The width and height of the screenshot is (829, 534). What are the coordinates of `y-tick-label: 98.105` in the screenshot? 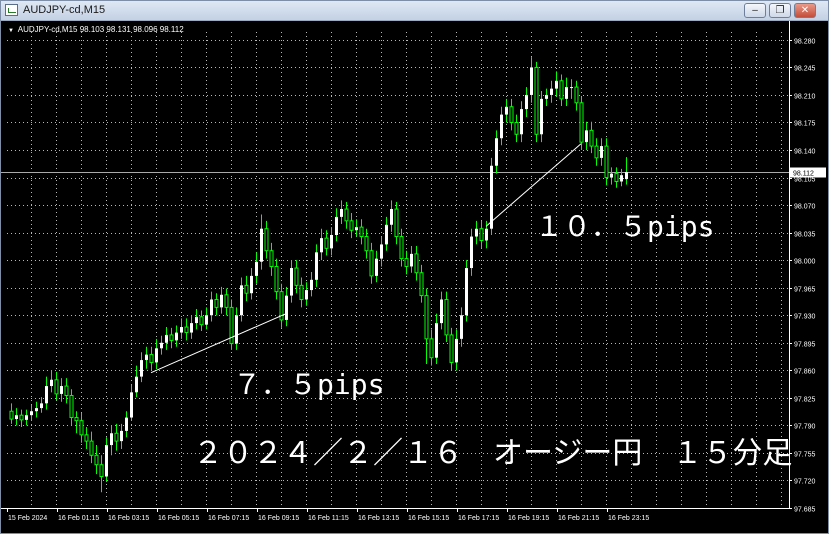 It's located at (805, 180).